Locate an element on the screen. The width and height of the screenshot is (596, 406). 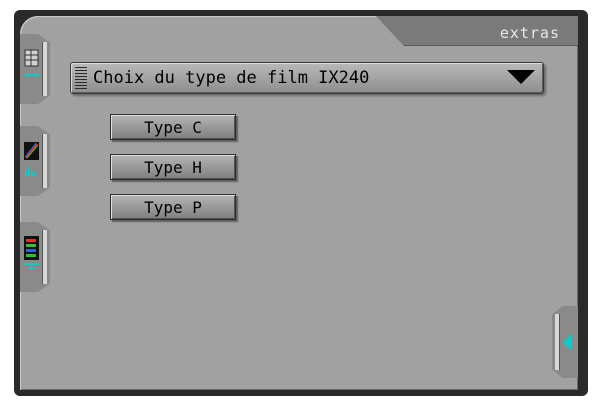
type-p-button: Type P is located at coordinates (173, 207).